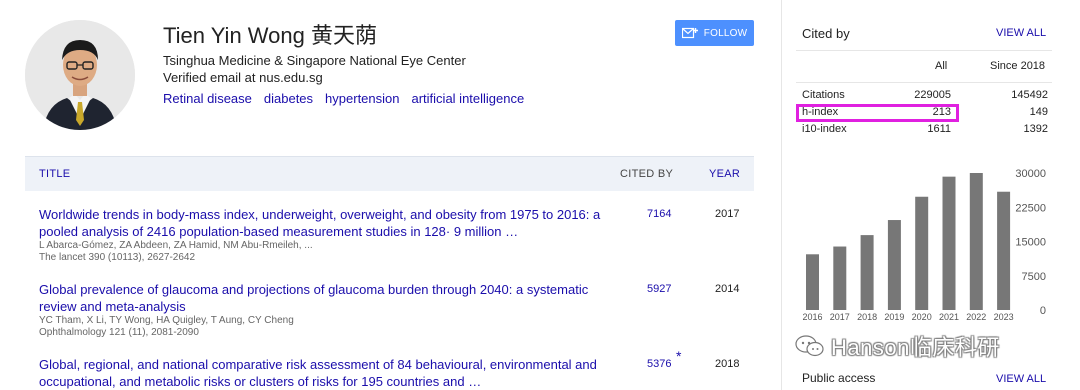 Image resolution: width=1080 pixels, height=390 pixels. What do you see at coordinates (1021, 33) in the screenshot?
I see `cited-by-view-all-link: VIEW ALL` at bounding box center [1021, 33].